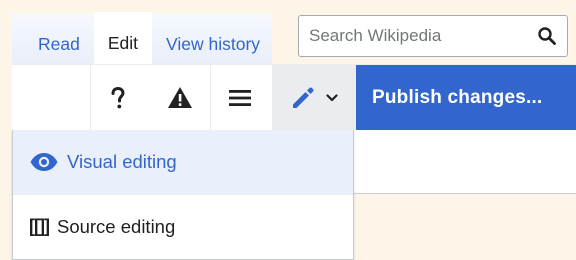  Describe the element at coordinates (303, 97) in the screenshot. I see `pencil-icon` at that location.